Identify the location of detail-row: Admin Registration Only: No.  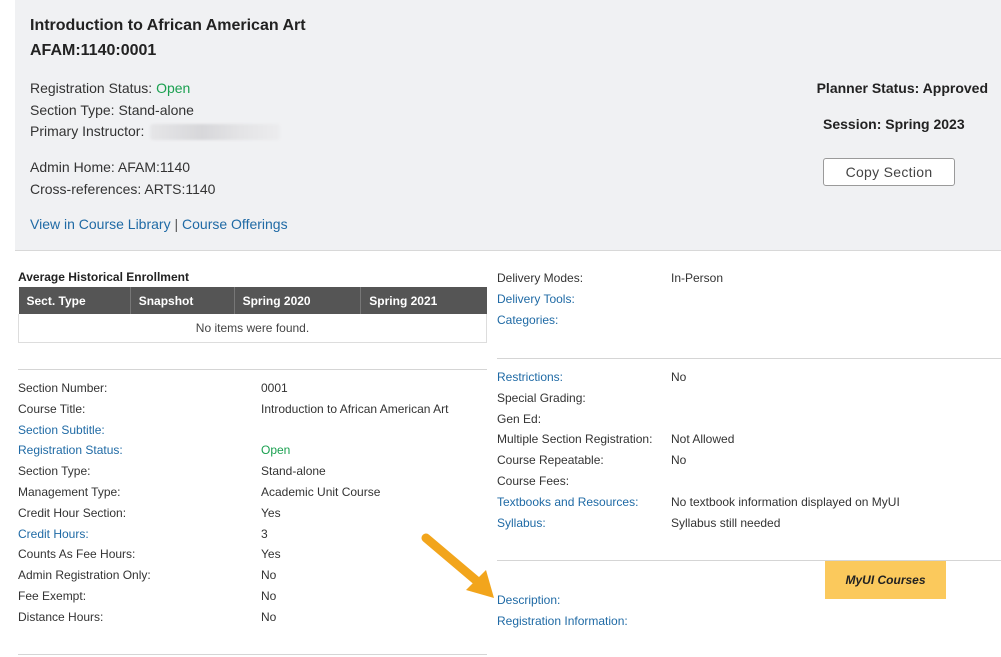
(233, 575).